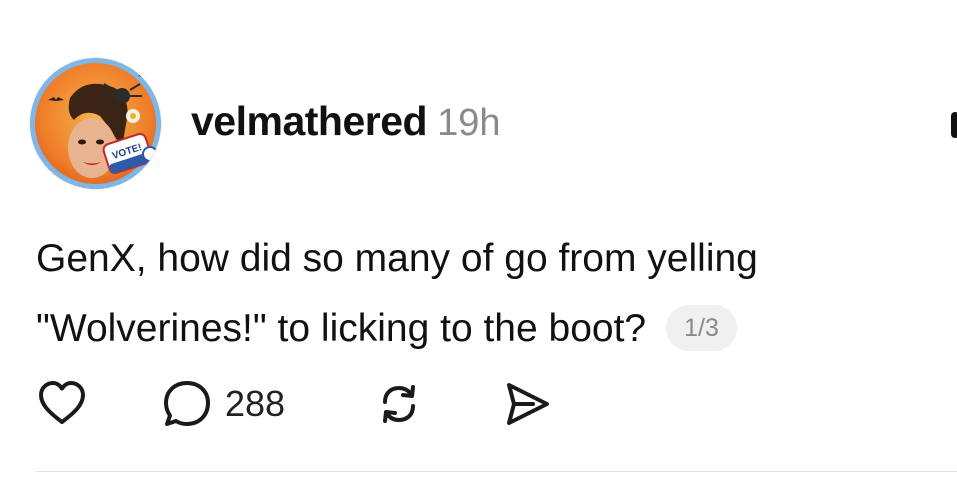 The width and height of the screenshot is (957, 498). I want to click on heart-icon, so click(62, 402).